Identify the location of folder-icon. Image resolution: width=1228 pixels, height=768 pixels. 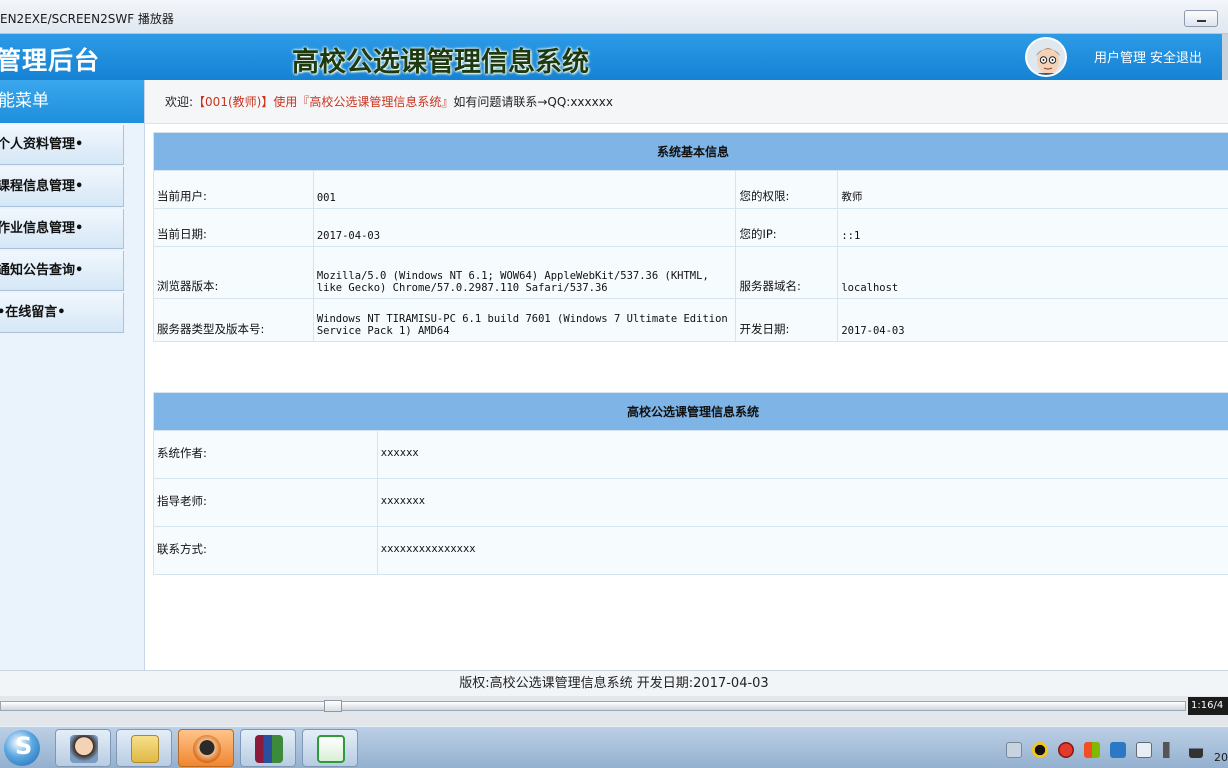
(145, 749).